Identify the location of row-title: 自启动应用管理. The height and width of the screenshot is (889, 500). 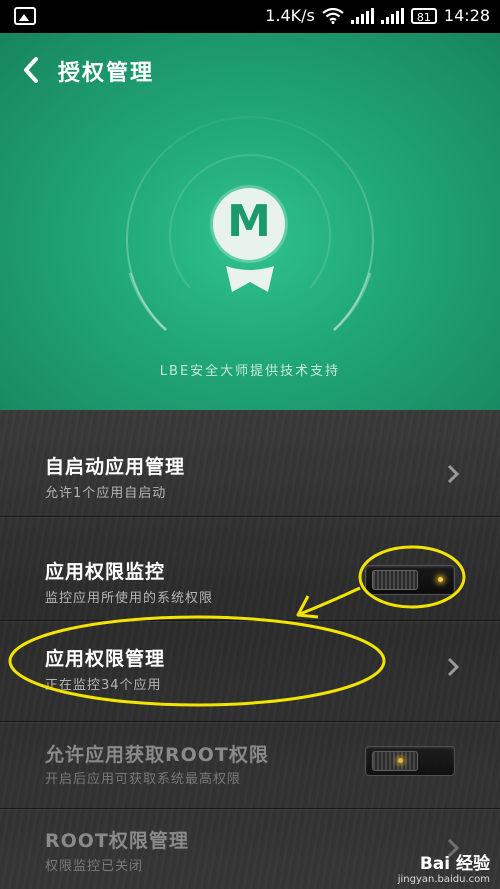
(115, 467).